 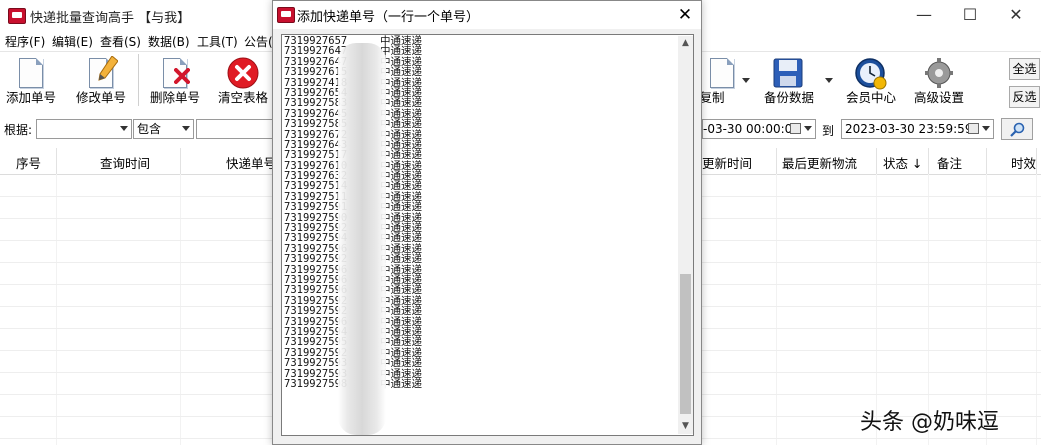 What do you see at coordinates (870, 97) in the screenshot?
I see `member-center-label: 会员中心` at bounding box center [870, 97].